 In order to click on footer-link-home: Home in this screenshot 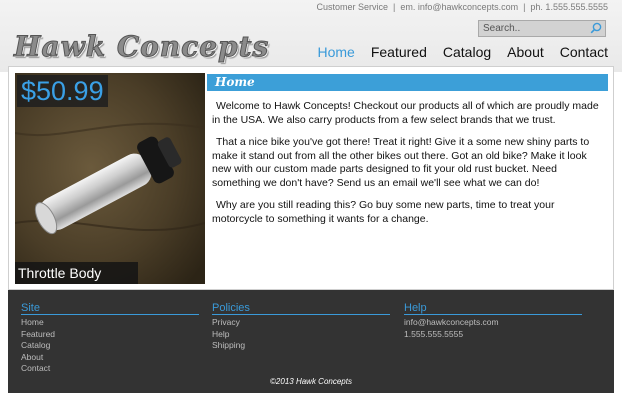, I will do `click(110, 323)`.